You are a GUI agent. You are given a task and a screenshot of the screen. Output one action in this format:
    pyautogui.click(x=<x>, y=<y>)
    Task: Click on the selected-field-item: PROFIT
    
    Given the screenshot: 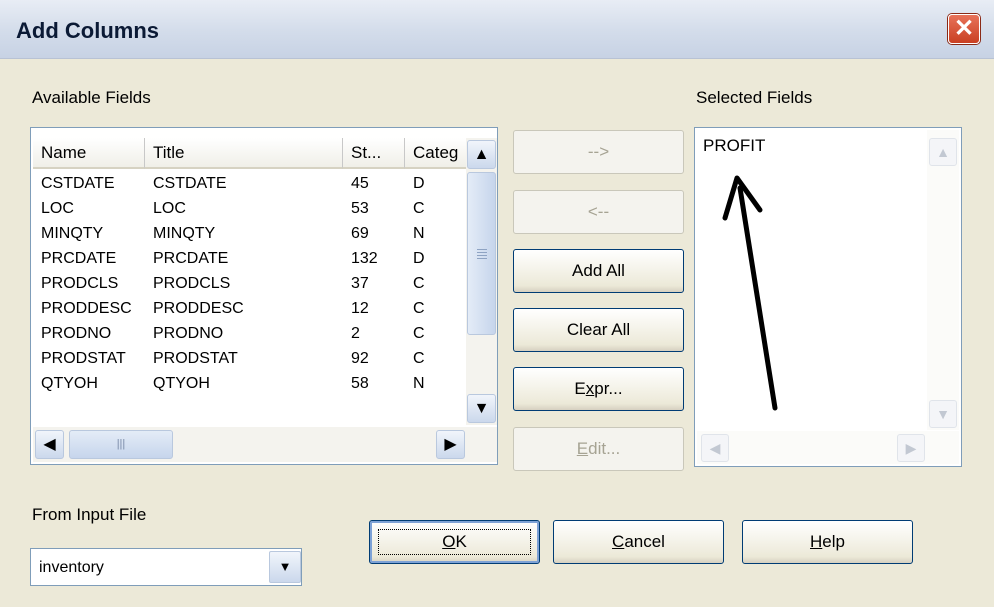 What is the action you would take?
    pyautogui.click(x=734, y=146)
    